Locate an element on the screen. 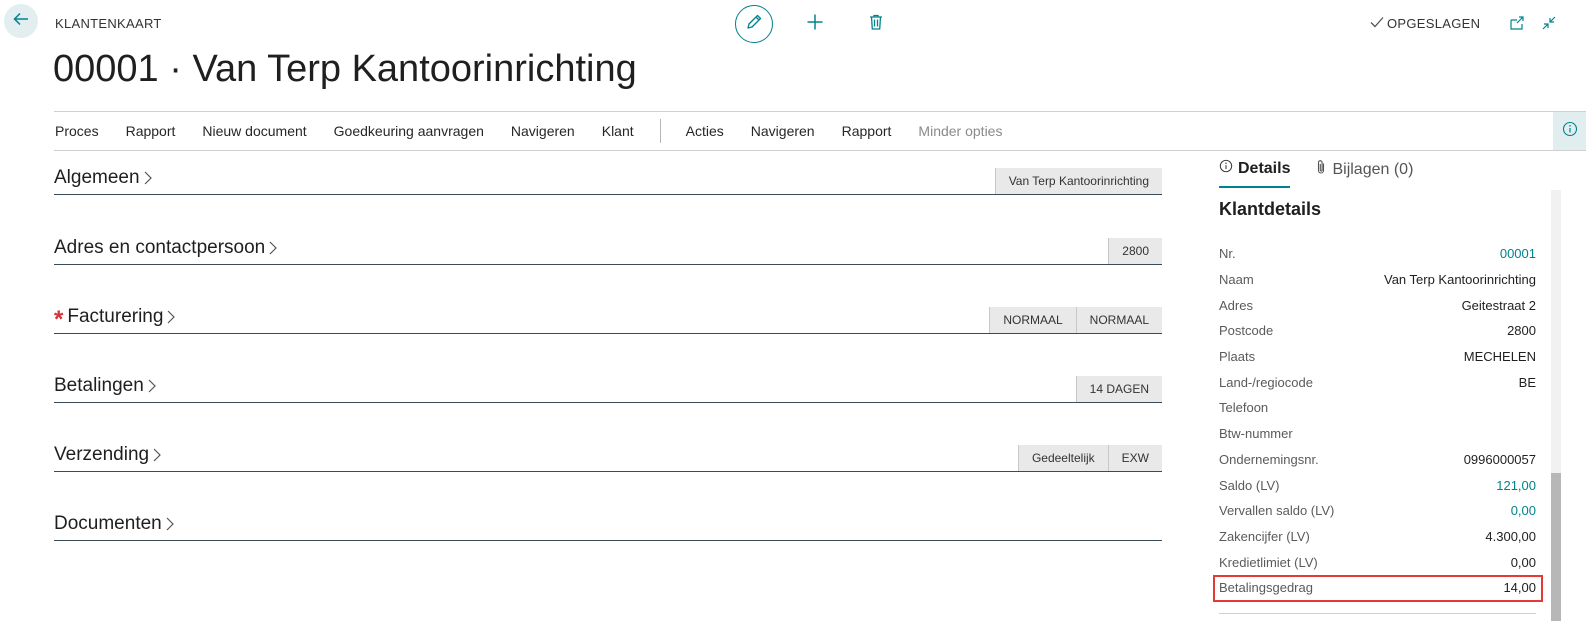  action-klant: Klant is located at coordinates (618, 131).